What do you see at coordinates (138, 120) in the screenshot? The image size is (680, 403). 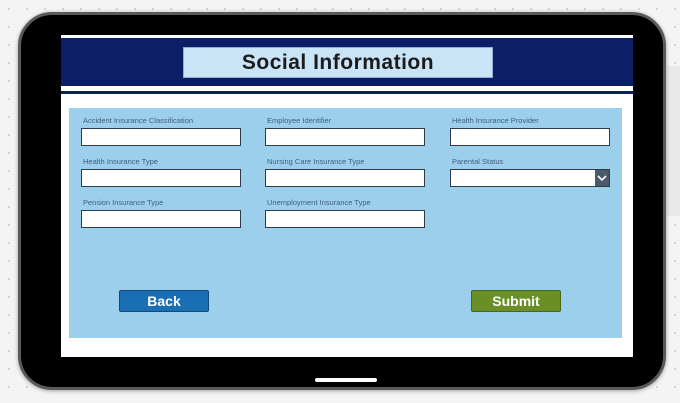 I see `label-accident-insurance-classification: Accident Insurance Classification` at bounding box center [138, 120].